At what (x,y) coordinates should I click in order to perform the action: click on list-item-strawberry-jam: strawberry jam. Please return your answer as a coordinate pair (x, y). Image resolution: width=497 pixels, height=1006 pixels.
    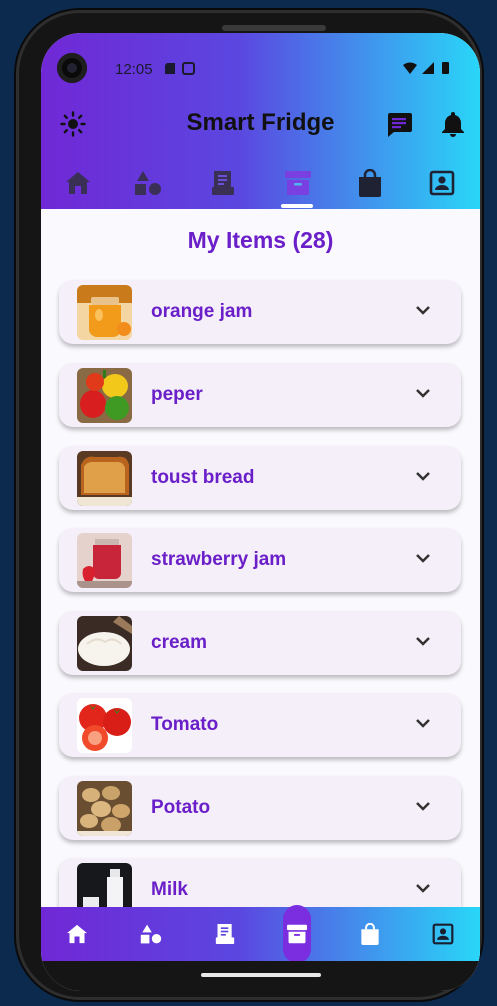
    Looking at the image, I should click on (260, 560).